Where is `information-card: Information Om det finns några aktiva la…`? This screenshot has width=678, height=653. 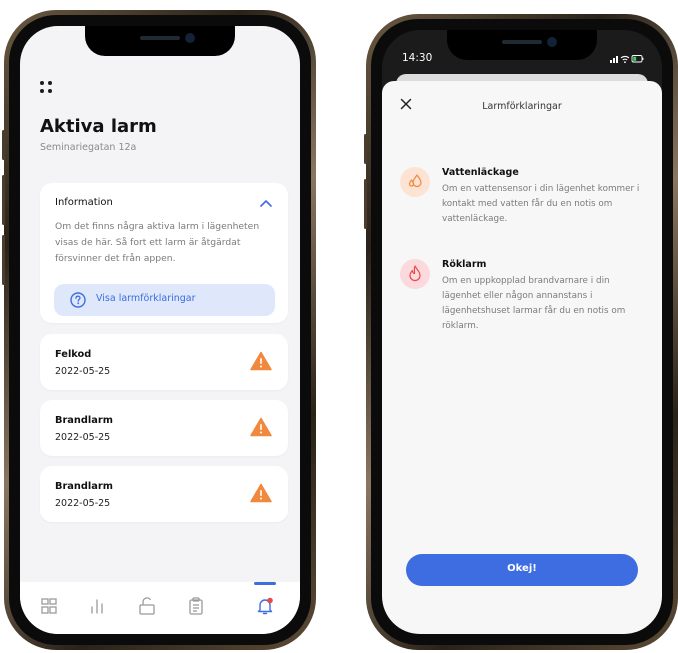
information-card: Information Om det finns några aktiva la… is located at coordinates (164, 253).